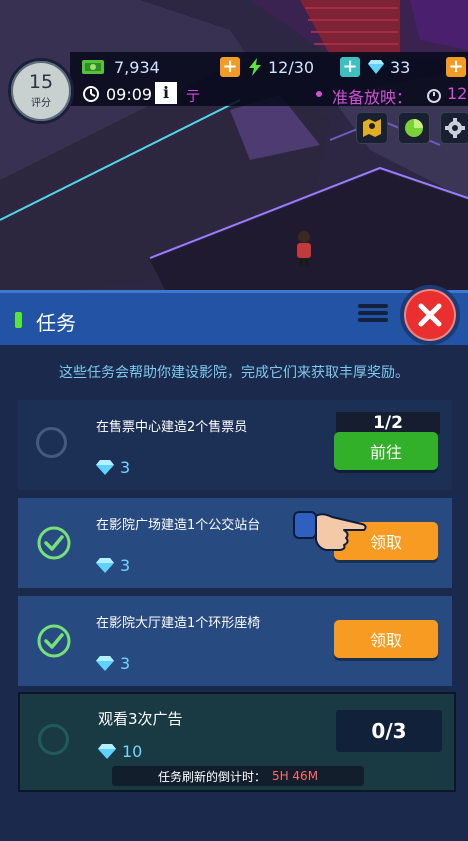  I want to click on add-energy-button: +, so click(350, 67).